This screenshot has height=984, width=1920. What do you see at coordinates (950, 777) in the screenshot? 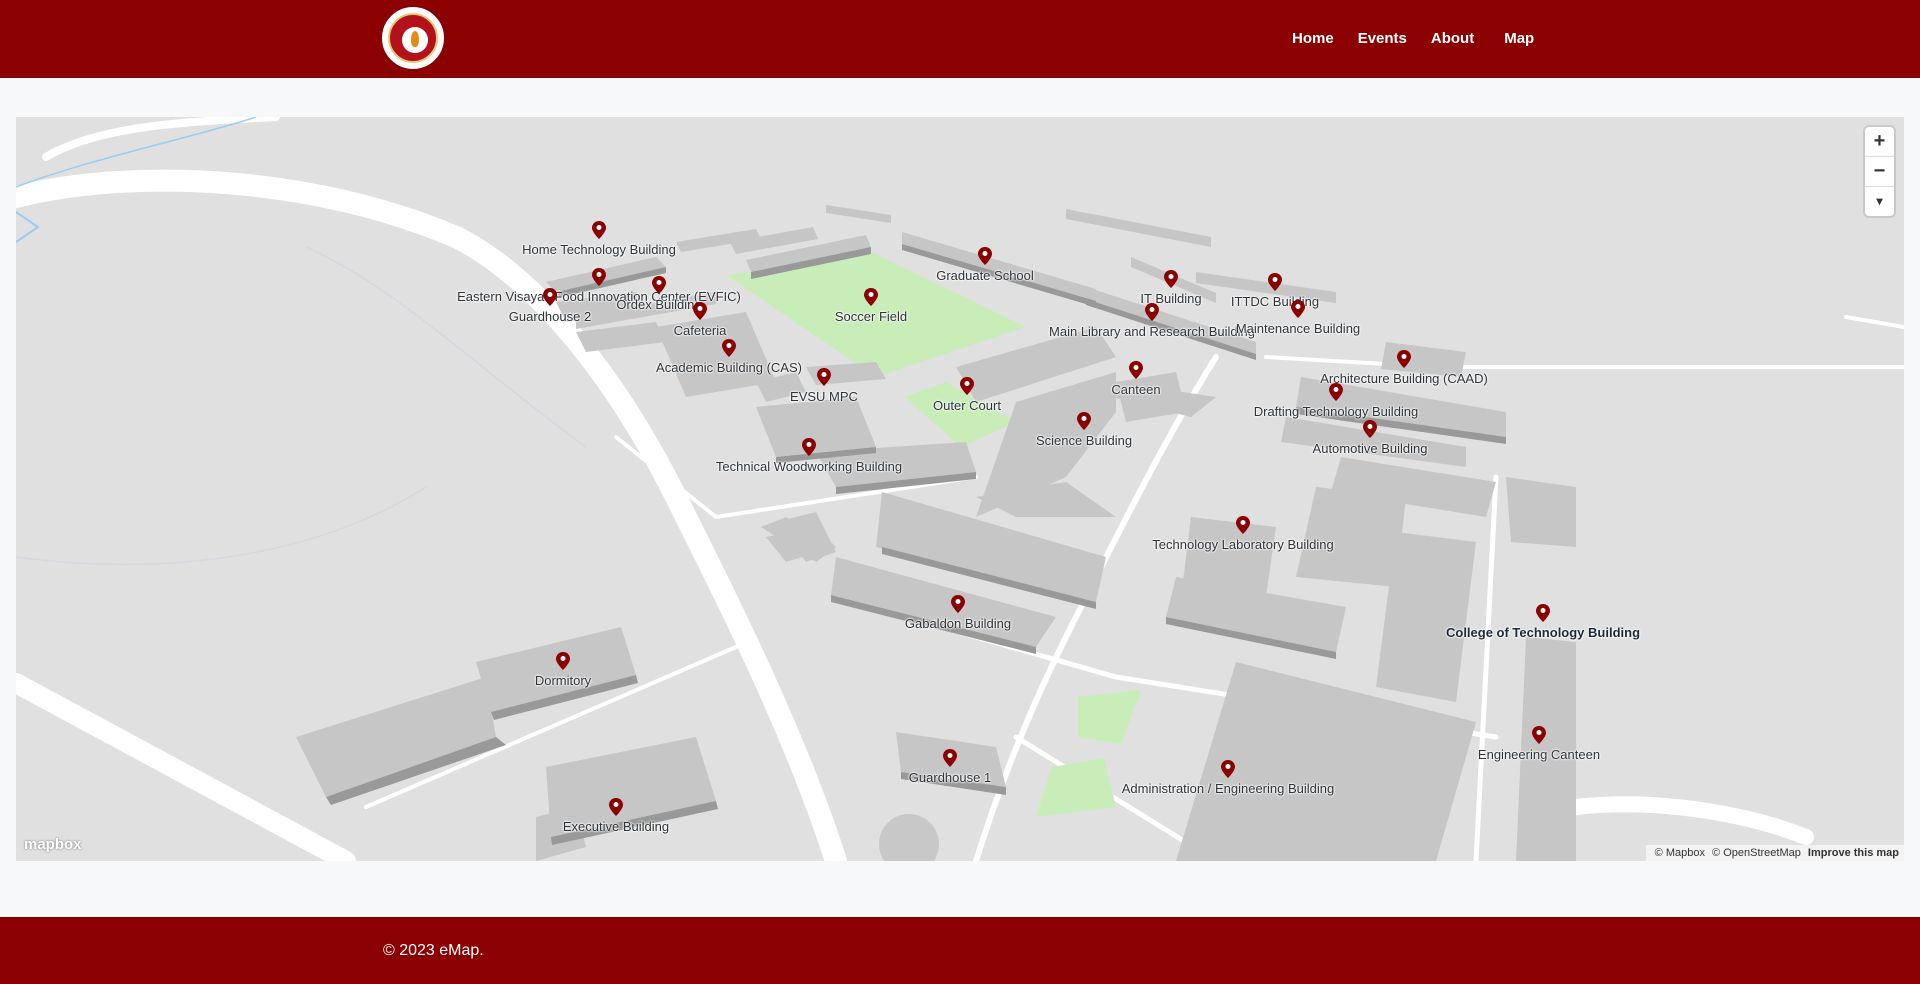
I see `marker-label-guardhouse-1: Guardhouse 1` at bounding box center [950, 777].